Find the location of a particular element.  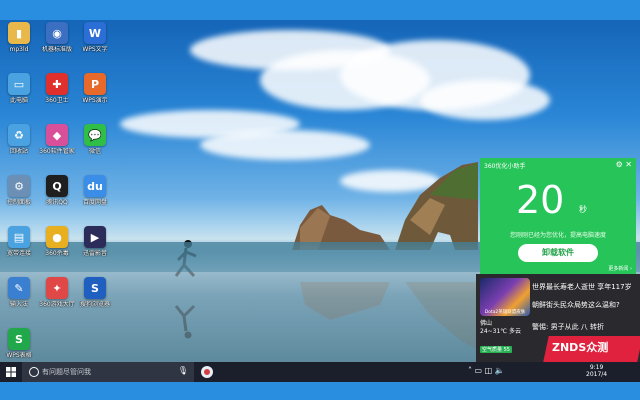

antivirus-icon: ● is located at coordinates (57, 237).